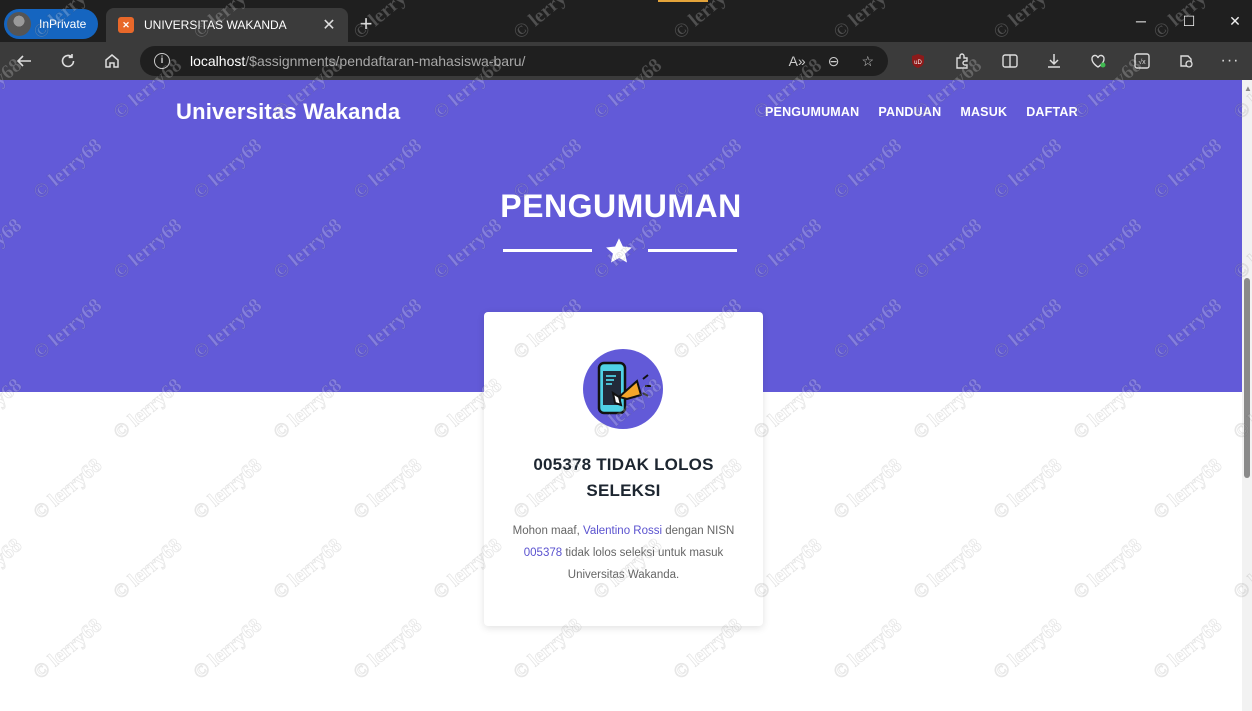 The image size is (1252, 711). Describe the element at coordinates (1098, 61) in the screenshot. I see `browser-essentials-icon` at that location.